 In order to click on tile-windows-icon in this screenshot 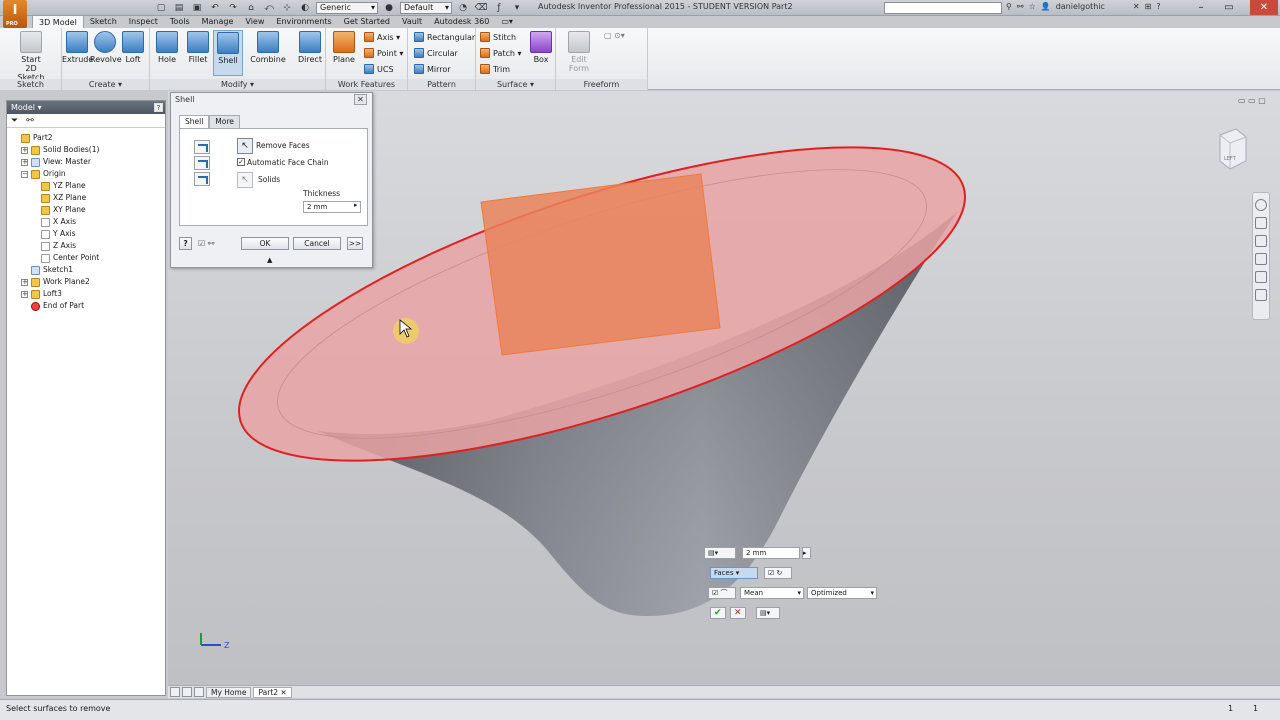, I will do `click(175, 692)`.